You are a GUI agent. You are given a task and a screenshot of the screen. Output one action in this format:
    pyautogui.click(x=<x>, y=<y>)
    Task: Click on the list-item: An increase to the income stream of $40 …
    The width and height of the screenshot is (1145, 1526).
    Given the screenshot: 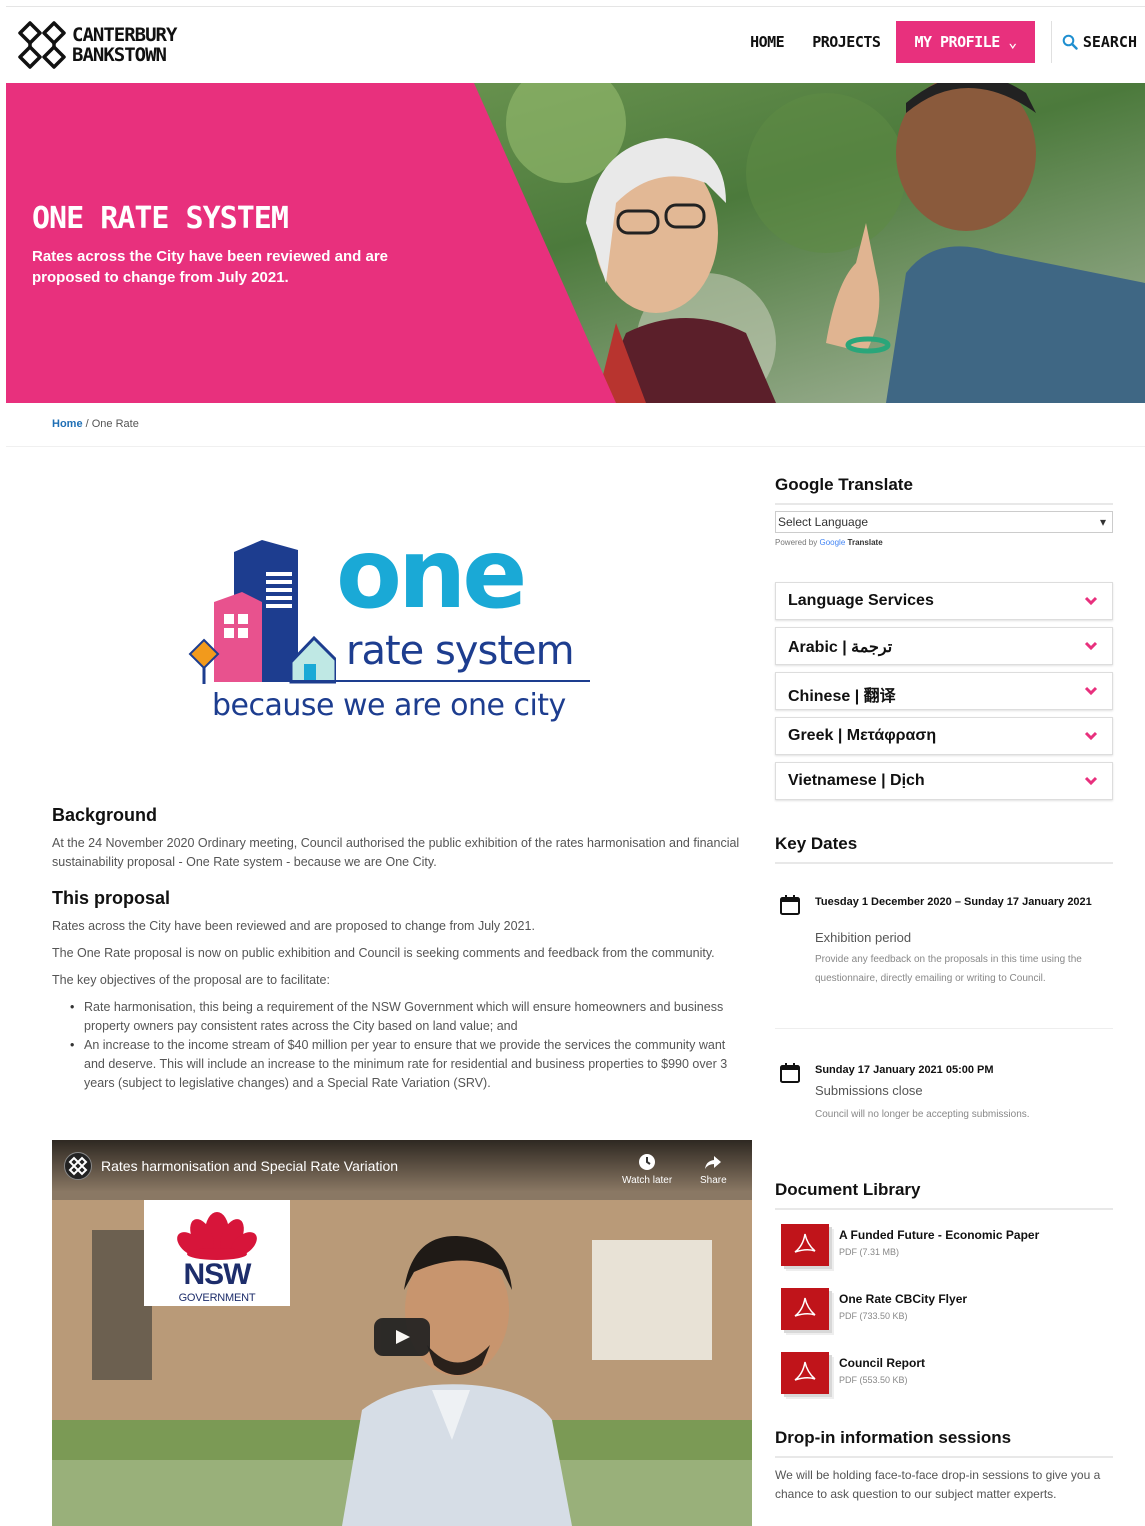 What is the action you would take?
    pyautogui.click(x=406, y=1064)
    